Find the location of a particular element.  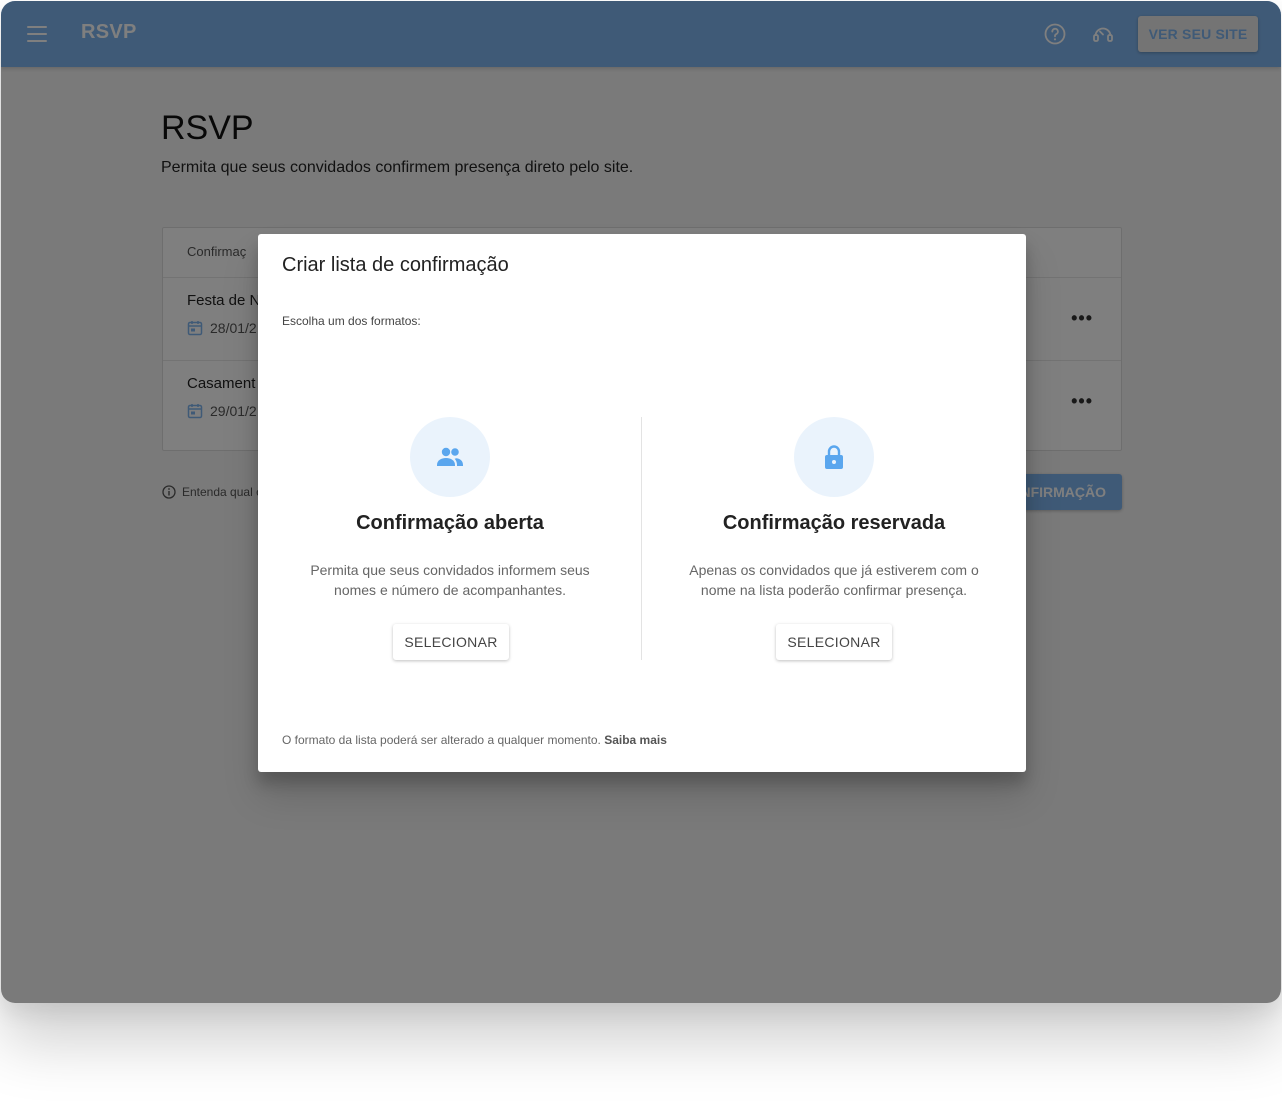

select-open-button: SELECIONAR is located at coordinates (451, 642).